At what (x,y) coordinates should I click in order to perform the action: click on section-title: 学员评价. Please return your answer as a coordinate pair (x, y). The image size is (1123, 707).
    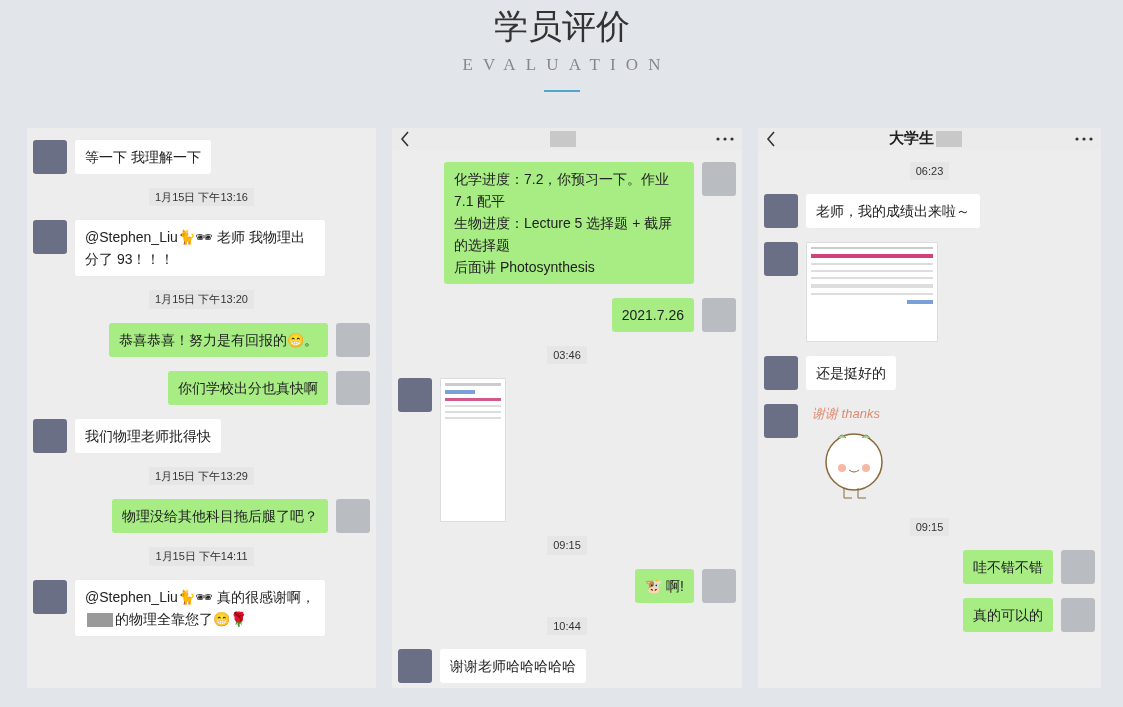
    Looking at the image, I should click on (561, 26).